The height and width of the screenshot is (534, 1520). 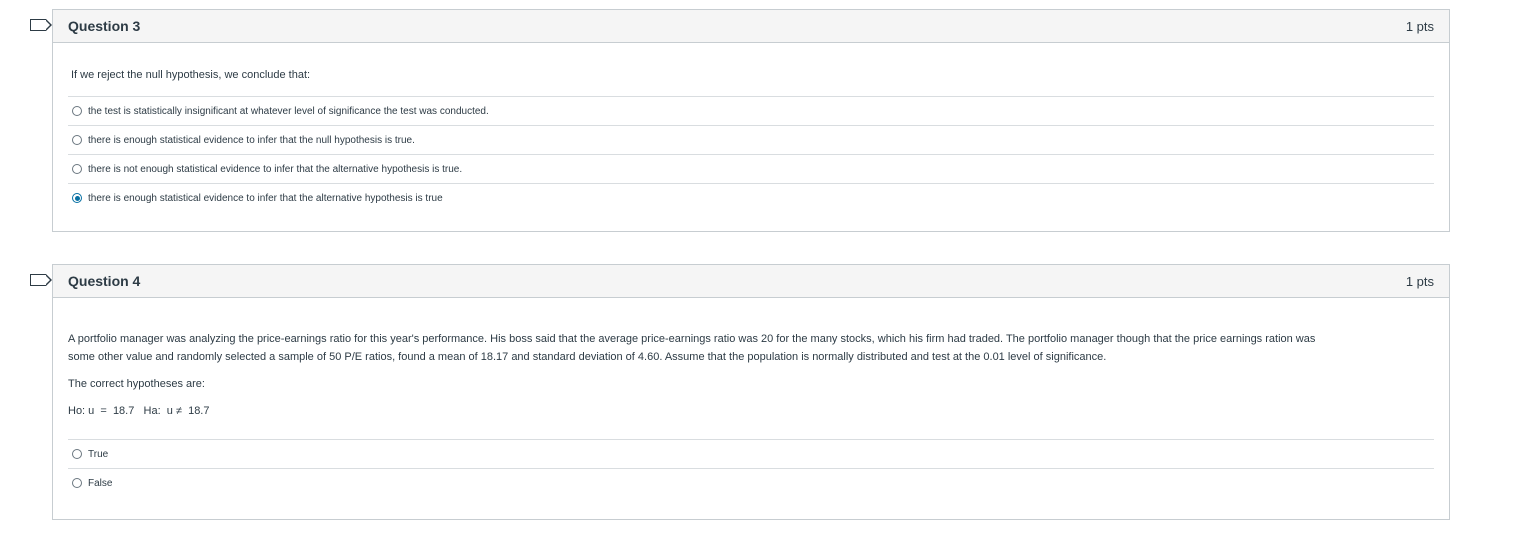 I want to click on question-header: Question 4 1 pts, so click(x=751, y=281).